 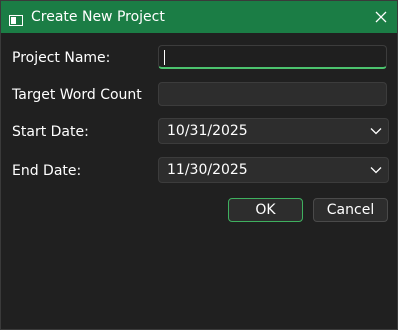 What do you see at coordinates (47, 171) in the screenshot?
I see `end-date-label: End Date:` at bounding box center [47, 171].